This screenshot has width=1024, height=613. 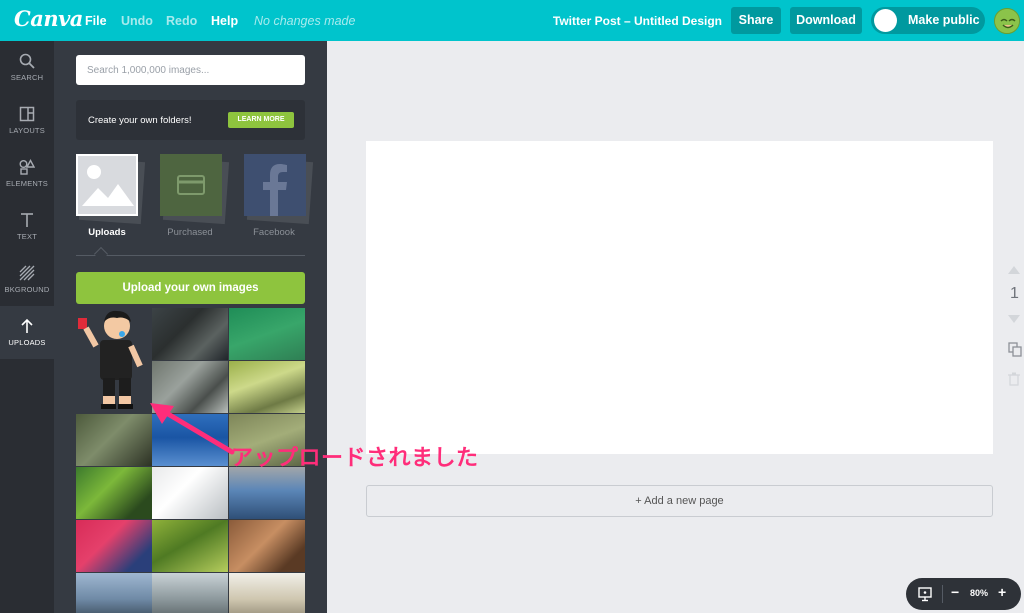 What do you see at coordinates (224, 21) in the screenshot?
I see `help-menu: Help` at bounding box center [224, 21].